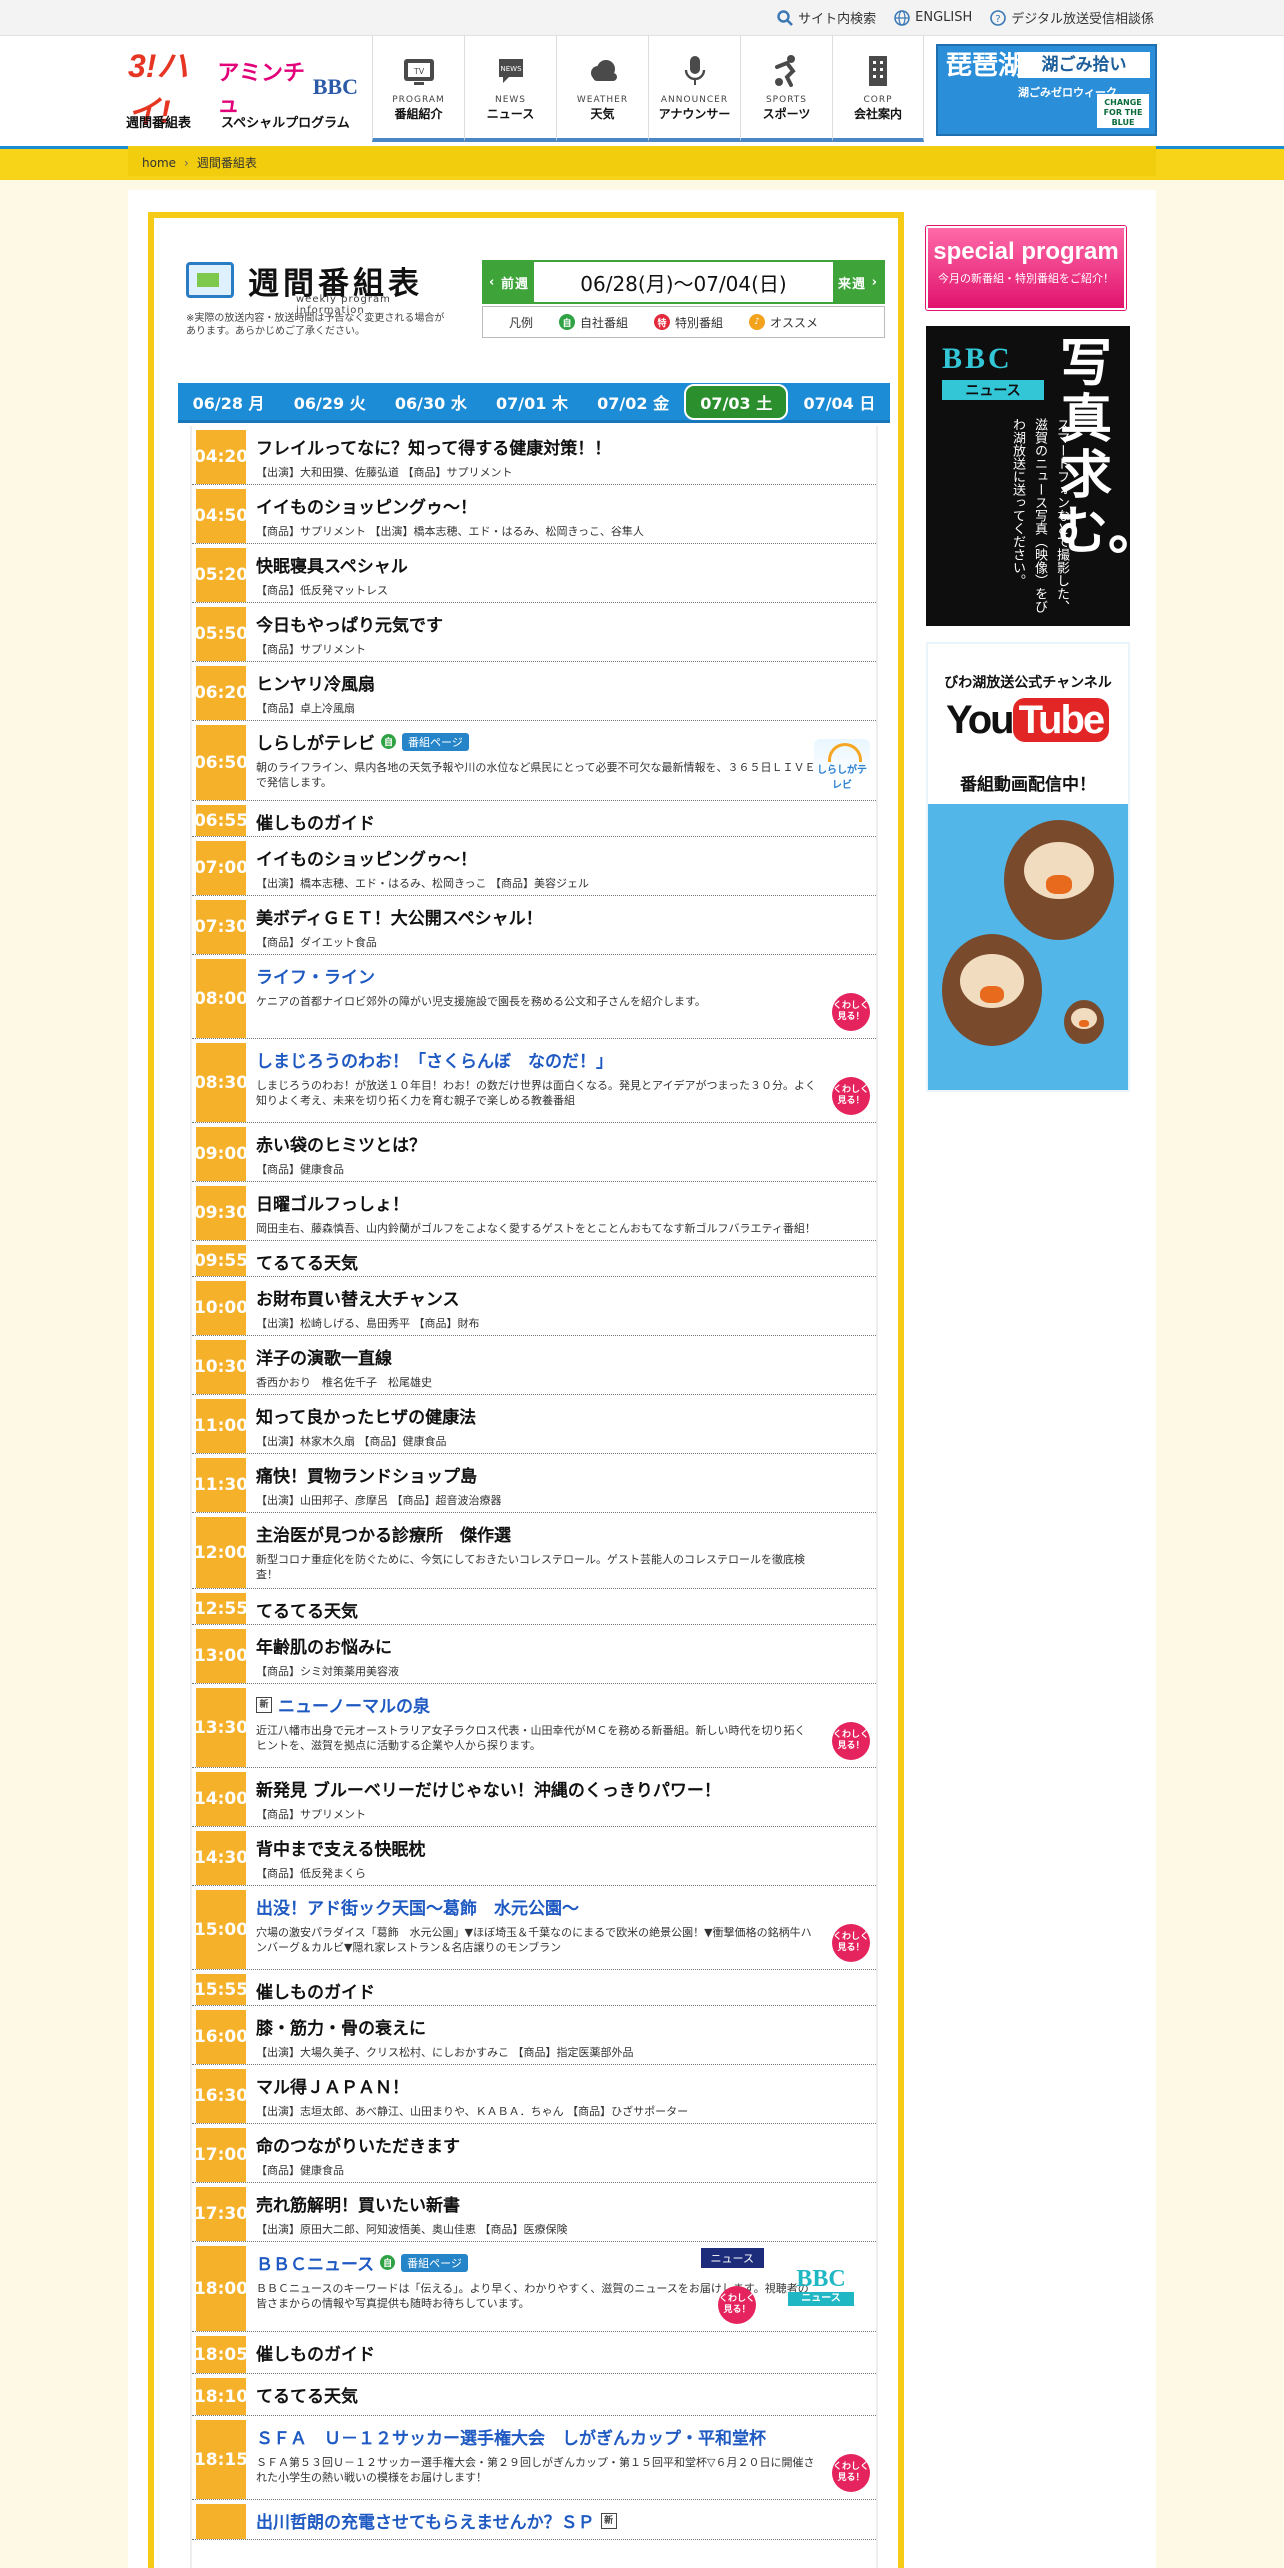  What do you see at coordinates (534, 1654) in the screenshot?
I see `program-row: 13:00 年齢肌のお悩みに 【商品】シミ対策薬用美容液` at bounding box center [534, 1654].